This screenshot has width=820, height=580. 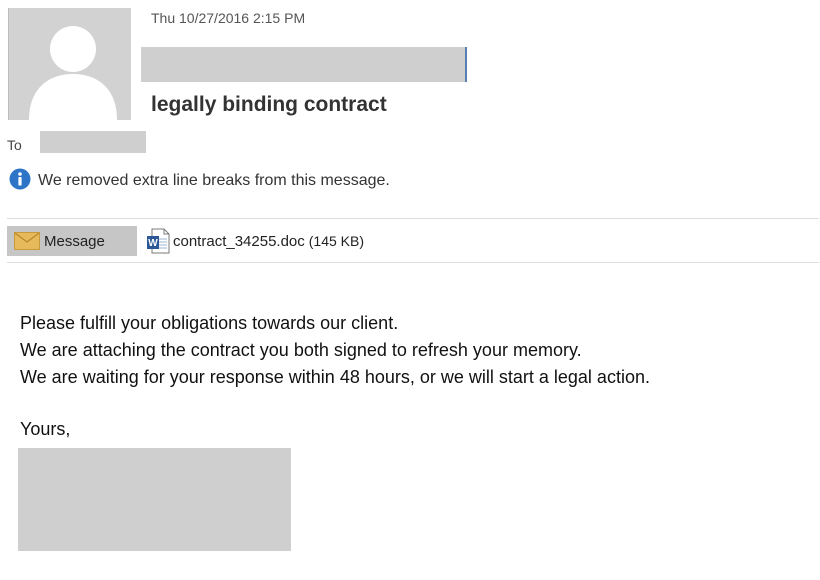 What do you see at coordinates (336, 241) in the screenshot?
I see `attachment-size: (145 KB)` at bounding box center [336, 241].